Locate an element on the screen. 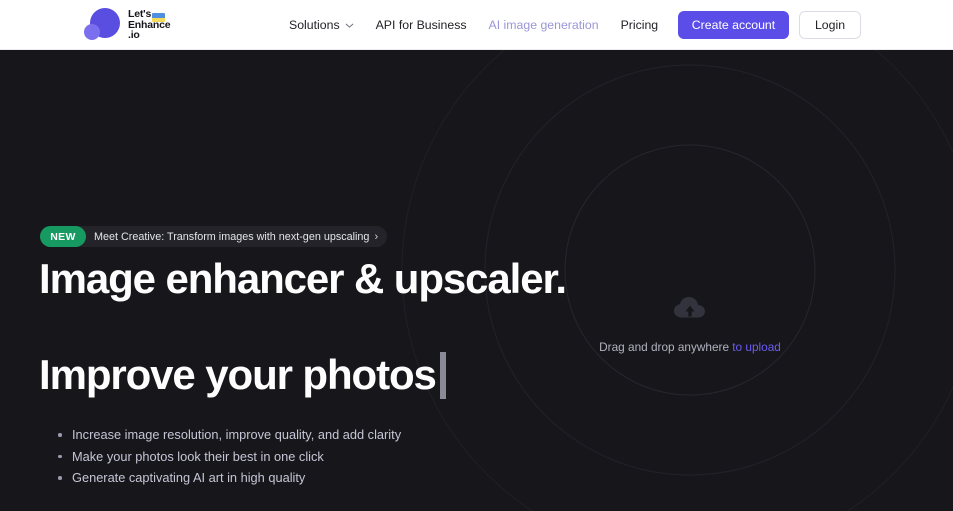 This screenshot has width=953, height=511. hero-headline: Image enhancer & upscaler. is located at coordinates (303, 278).